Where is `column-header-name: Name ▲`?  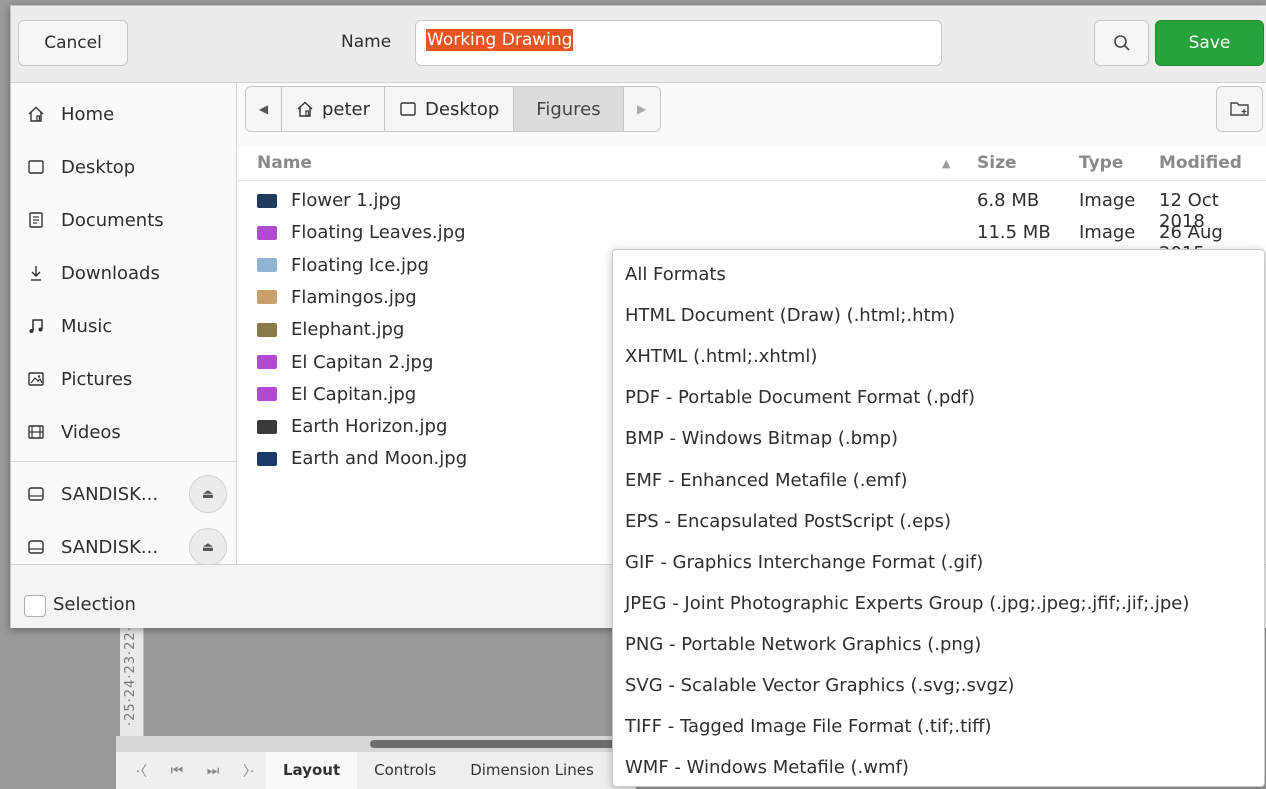 column-header-name: Name ▲ is located at coordinates (607, 163).